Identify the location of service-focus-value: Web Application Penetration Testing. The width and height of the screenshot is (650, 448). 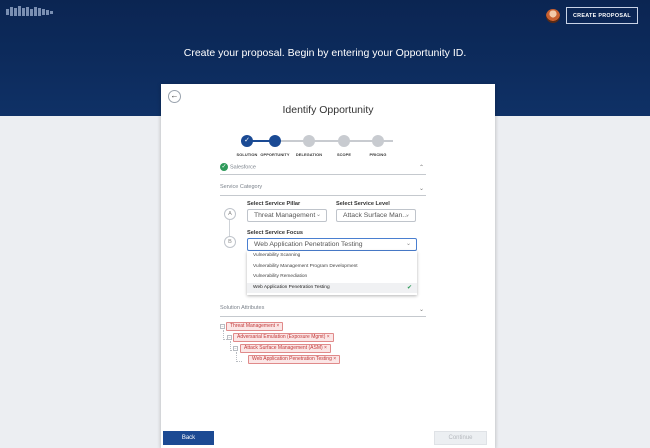
(308, 244).